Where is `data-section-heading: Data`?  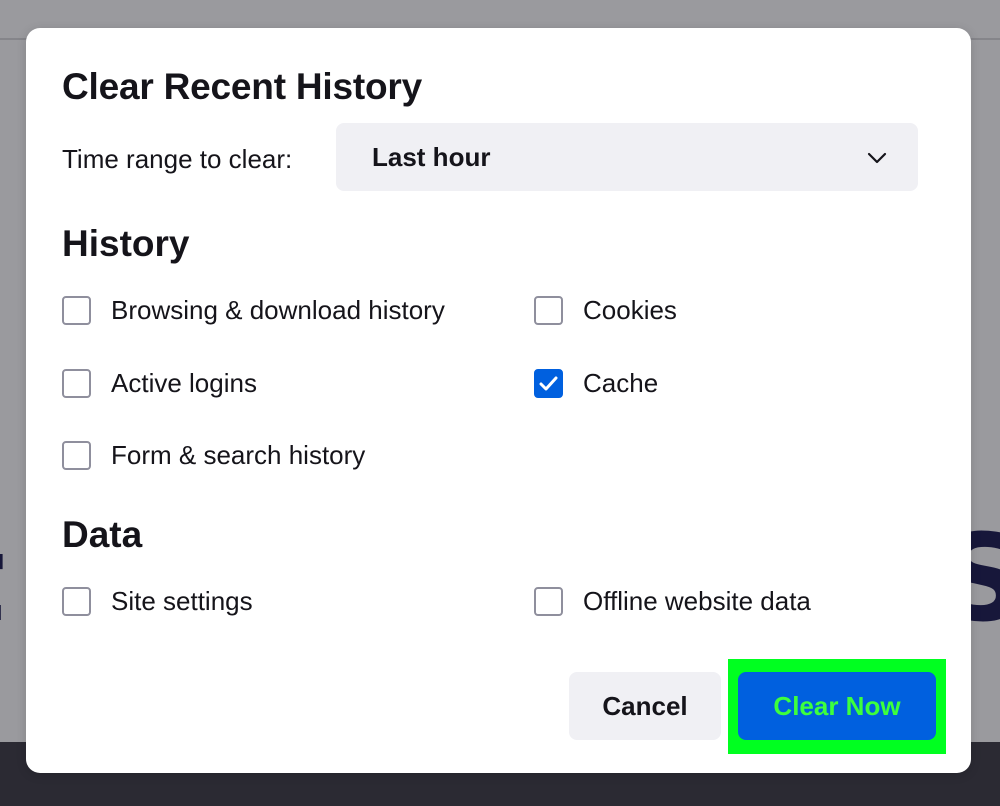
data-section-heading: Data is located at coordinates (102, 534).